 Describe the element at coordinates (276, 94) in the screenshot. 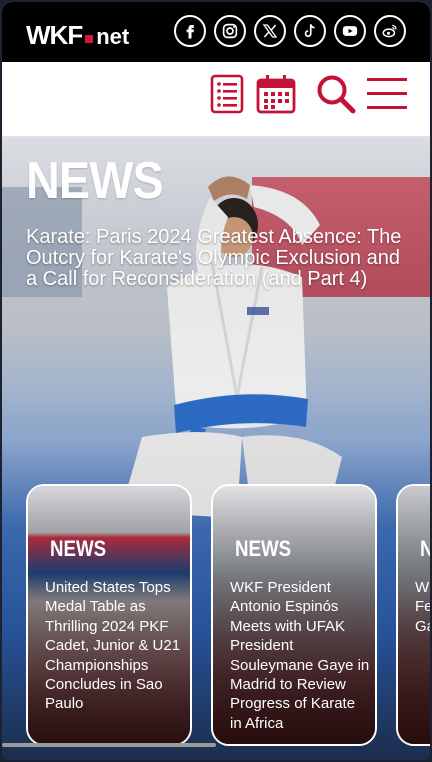

I see `calendar-icon` at that location.